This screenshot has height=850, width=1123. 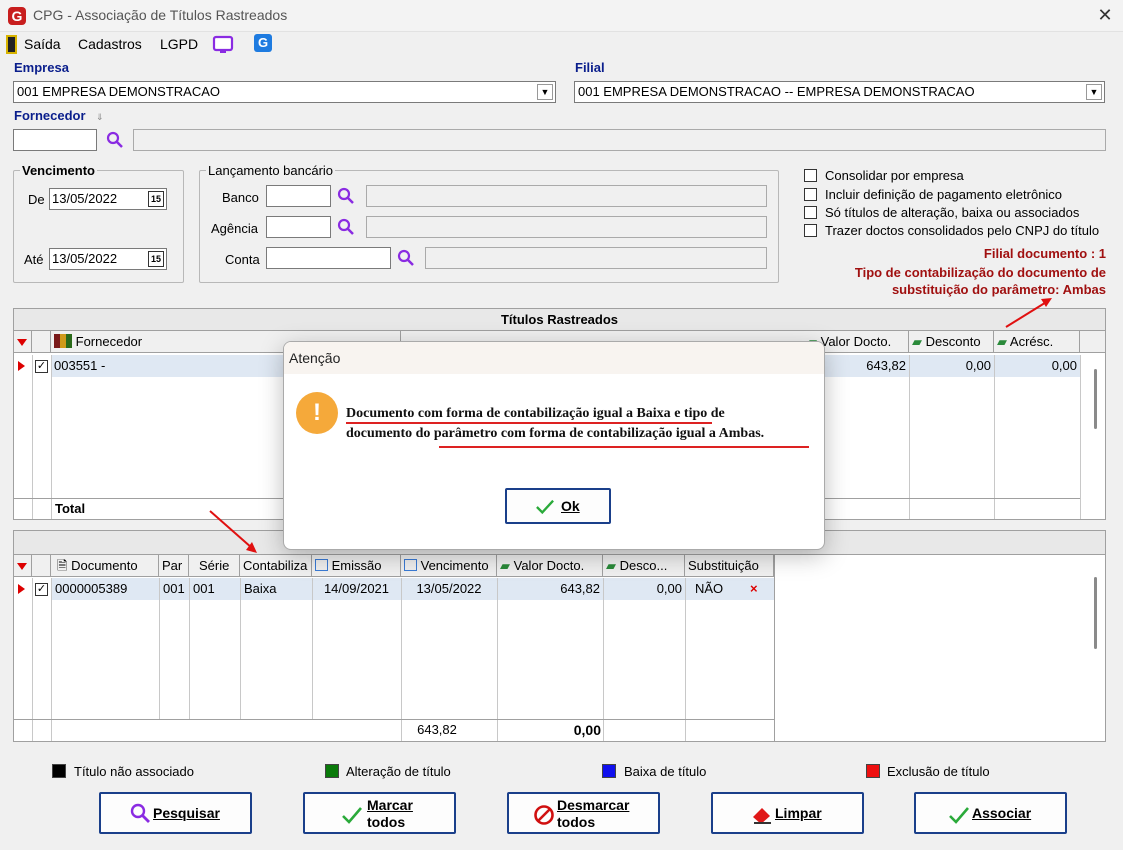 What do you see at coordinates (315, 358) in the screenshot?
I see `dialog-title: Atenção` at bounding box center [315, 358].